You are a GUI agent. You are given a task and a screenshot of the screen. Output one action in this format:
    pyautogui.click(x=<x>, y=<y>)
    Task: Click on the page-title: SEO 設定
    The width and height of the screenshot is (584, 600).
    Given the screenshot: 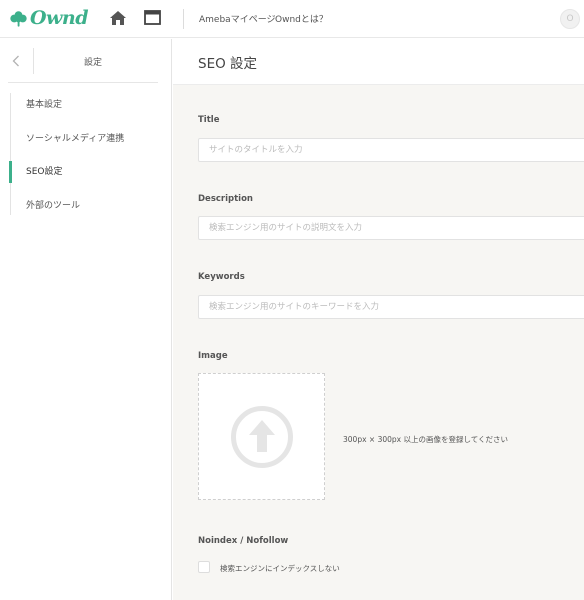 What is the action you would take?
    pyautogui.click(x=228, y=64)
    